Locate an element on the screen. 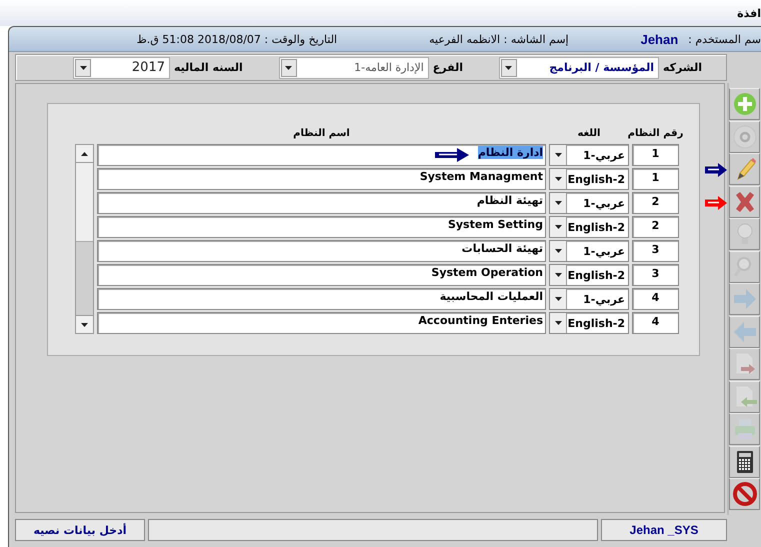  system-name-field: System Setting is located at coordinates (321, 227).